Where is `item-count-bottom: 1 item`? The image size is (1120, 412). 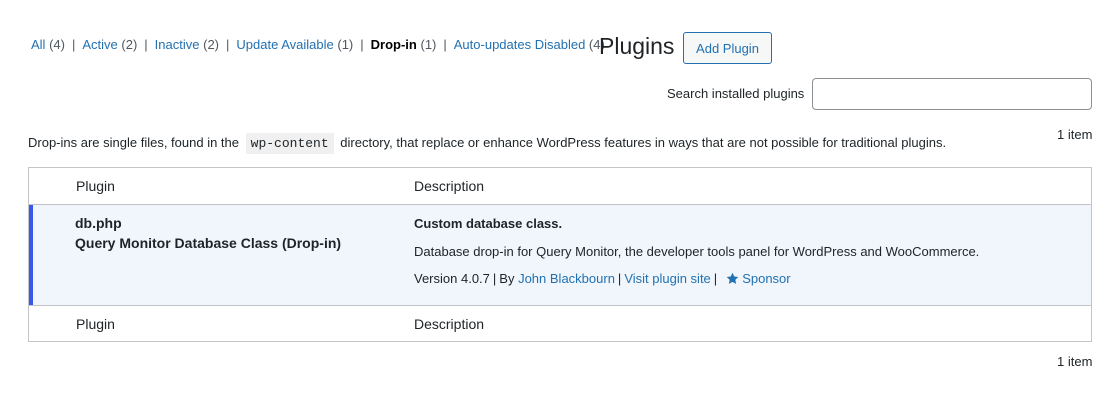
item-count-bottom: 1 item is located at coordinates (1075, 361).